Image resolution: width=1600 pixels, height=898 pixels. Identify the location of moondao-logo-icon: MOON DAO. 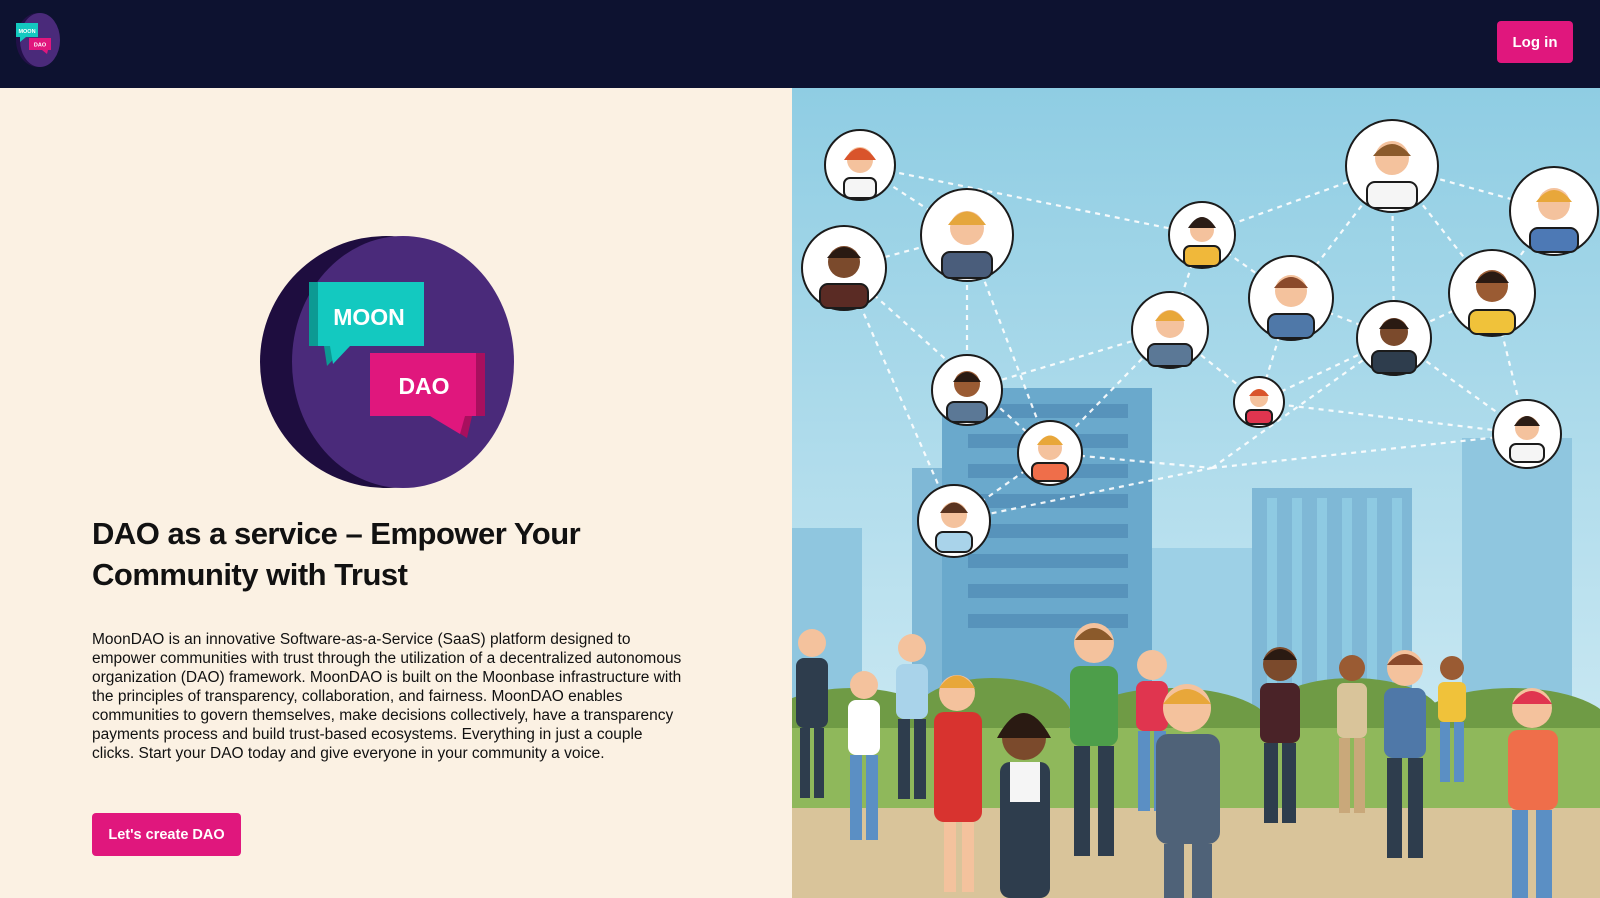
(36, 40).